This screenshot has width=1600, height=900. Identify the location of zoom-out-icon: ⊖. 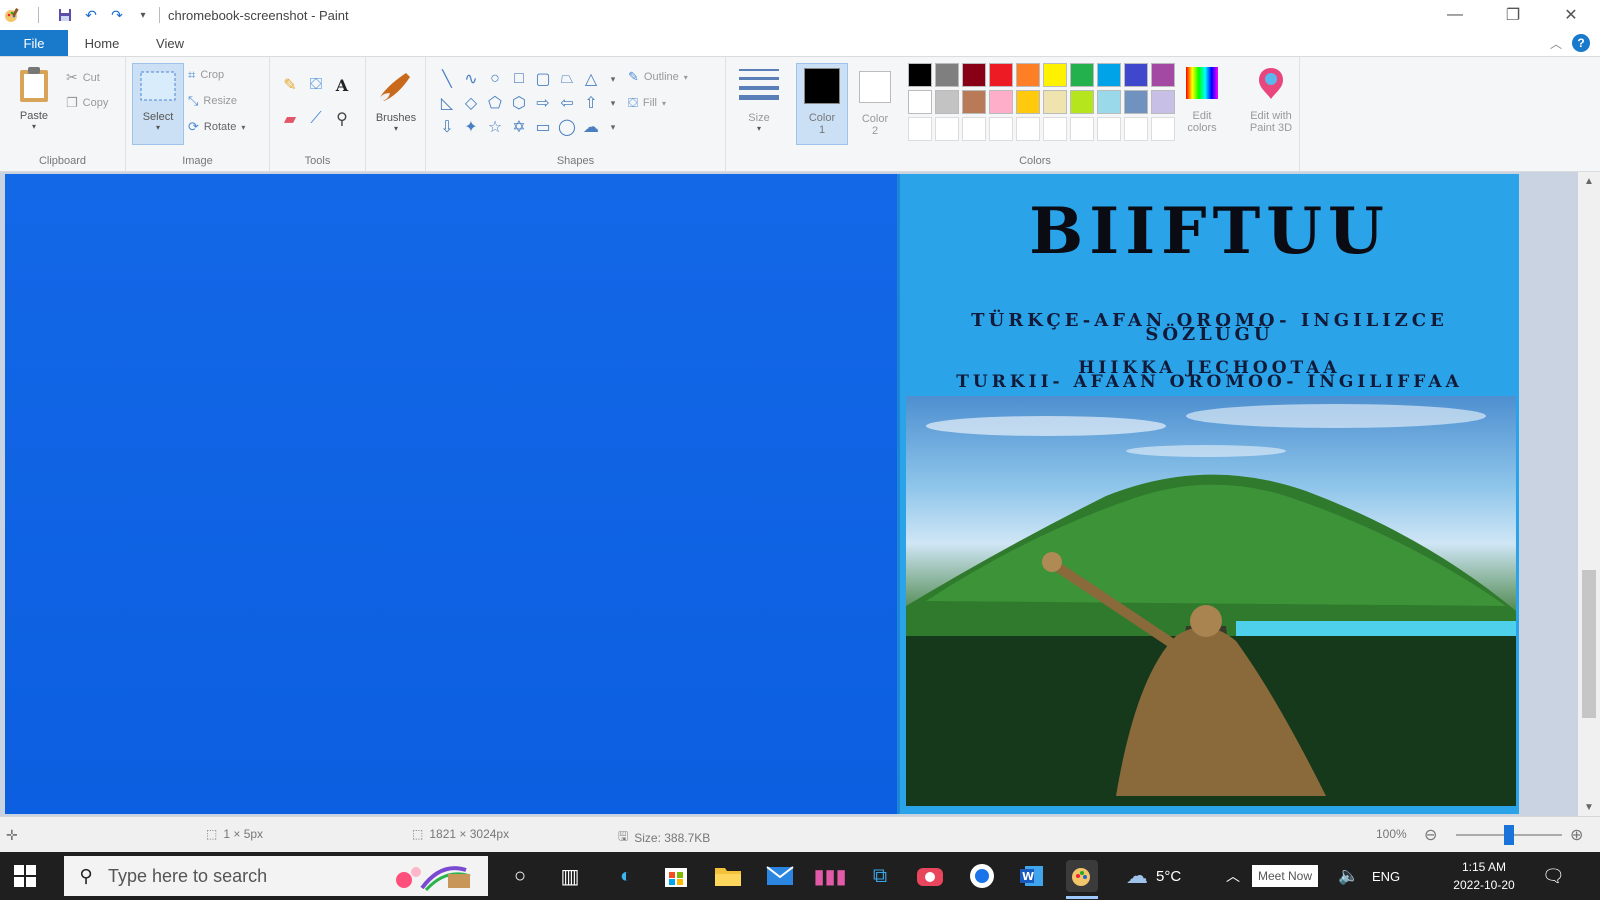
(1430, 835).